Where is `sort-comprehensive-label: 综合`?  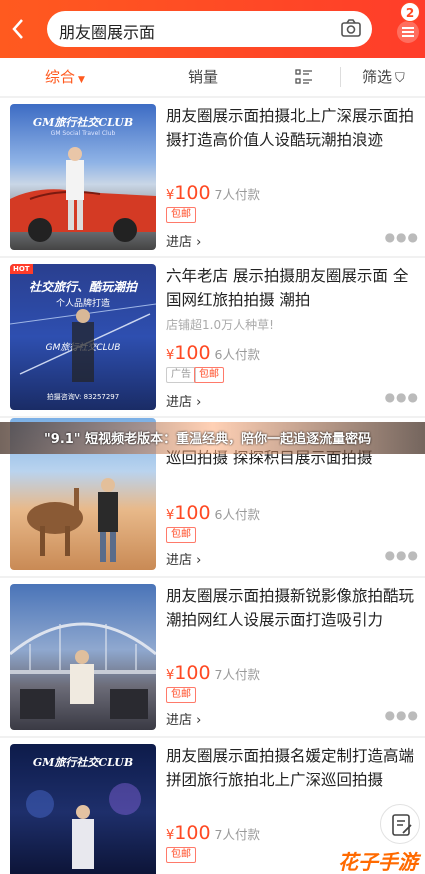
sort-comprehensive-label: 综合 is located at coordinates (60, 77).